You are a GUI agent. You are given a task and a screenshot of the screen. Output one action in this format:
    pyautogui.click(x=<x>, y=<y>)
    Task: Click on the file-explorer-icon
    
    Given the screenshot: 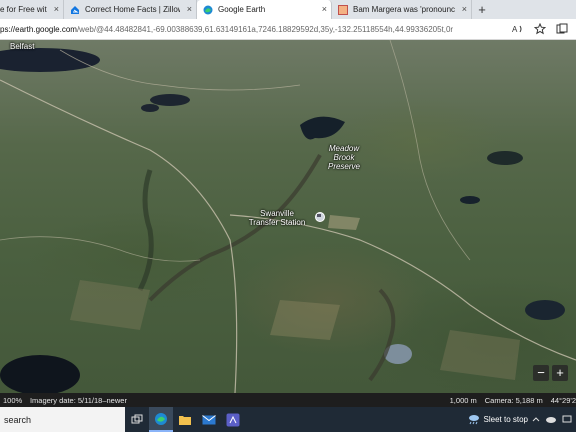 What is the action you would take?
    pyautogui.click(x=185, y=419)
    